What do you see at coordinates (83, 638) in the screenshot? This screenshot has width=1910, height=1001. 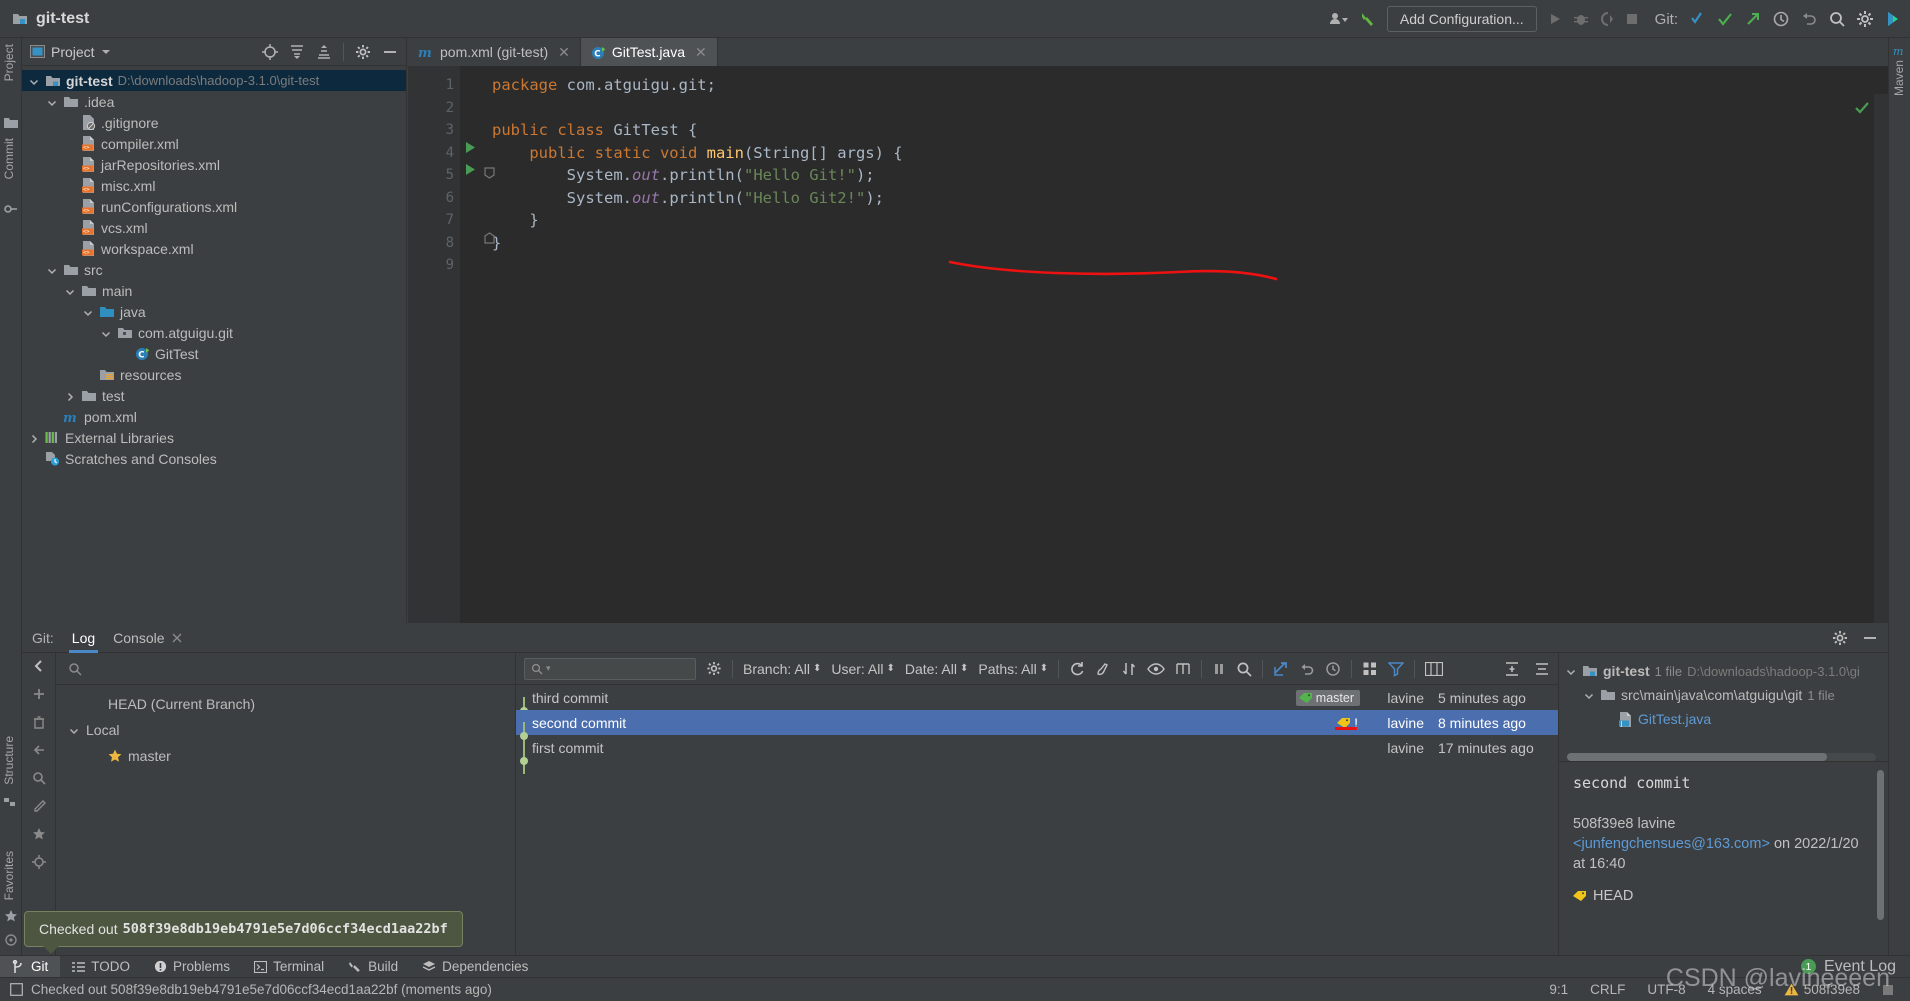 I see `tab-log: Log` at bounding box center [83, 638].